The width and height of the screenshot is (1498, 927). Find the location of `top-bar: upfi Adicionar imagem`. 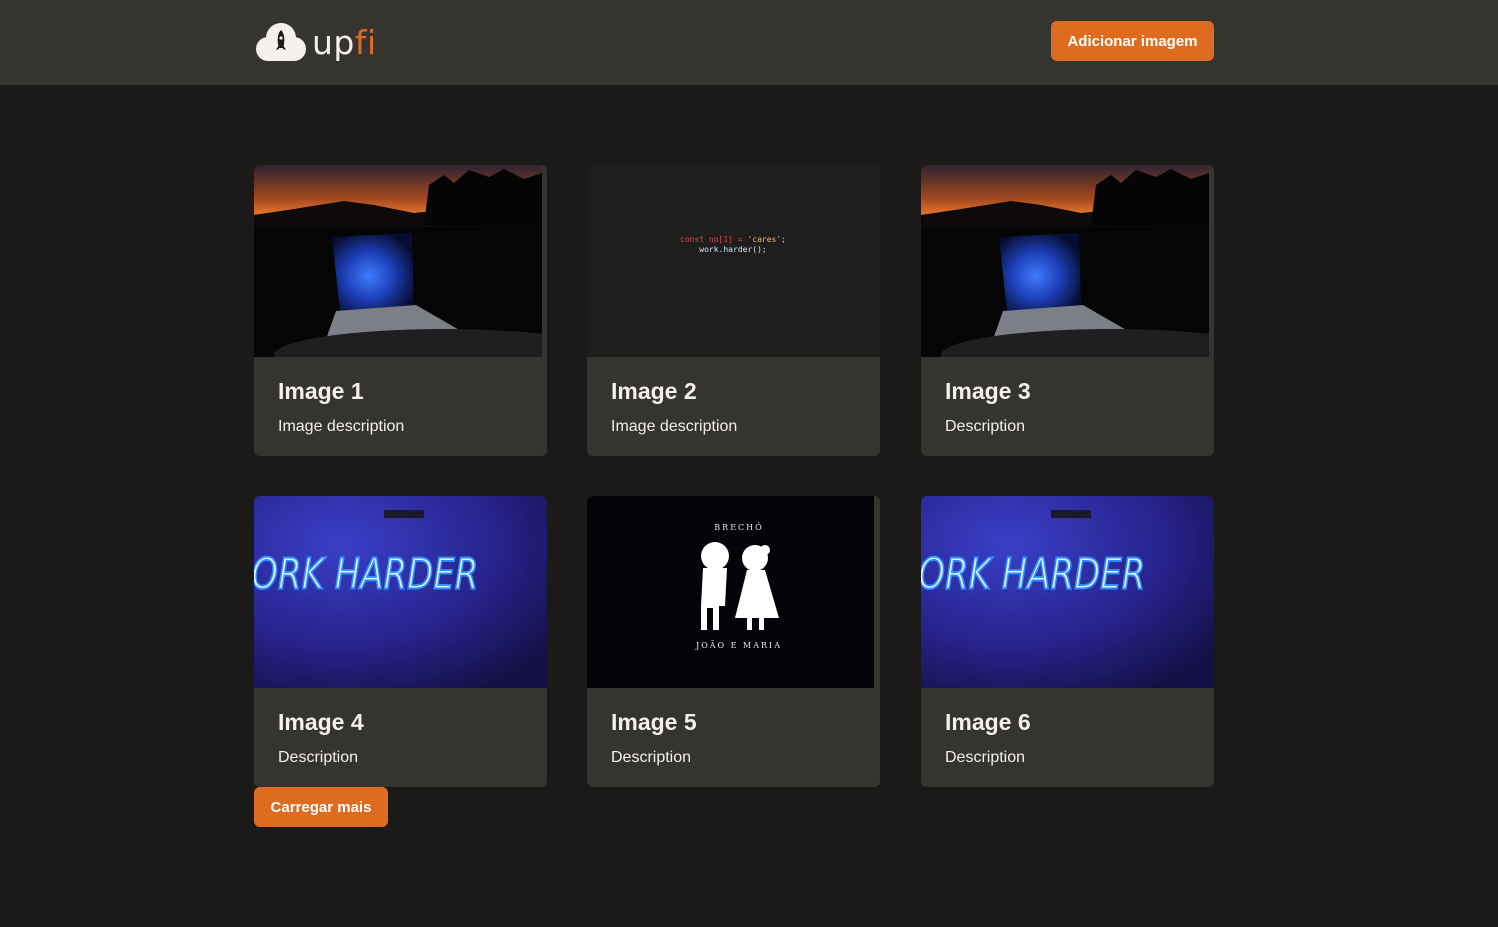

top-bar: upfi Adicionar imagem is located at coordinates (749, 42).